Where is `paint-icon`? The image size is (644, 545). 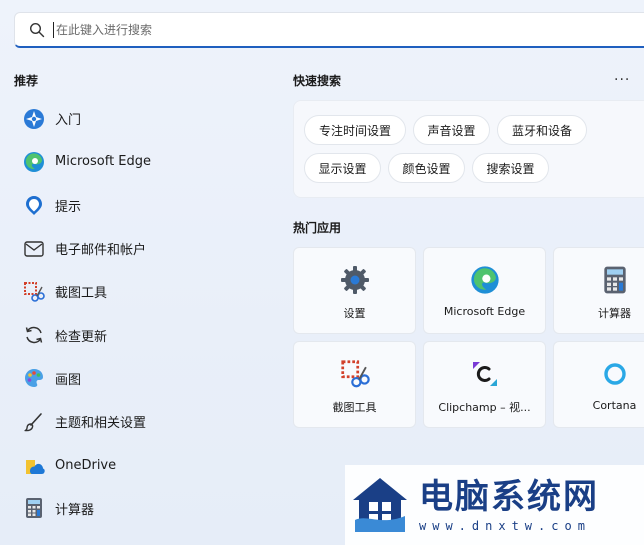
paint-icon is located at coordinates (34, 378).